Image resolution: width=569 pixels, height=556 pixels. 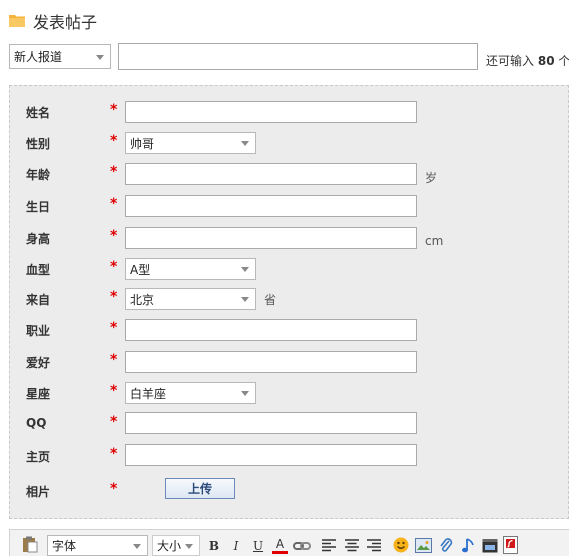 What do you see at coordinates (271, 174) in the screenshot?
I see `age-input` at bounding box center [271, 174].